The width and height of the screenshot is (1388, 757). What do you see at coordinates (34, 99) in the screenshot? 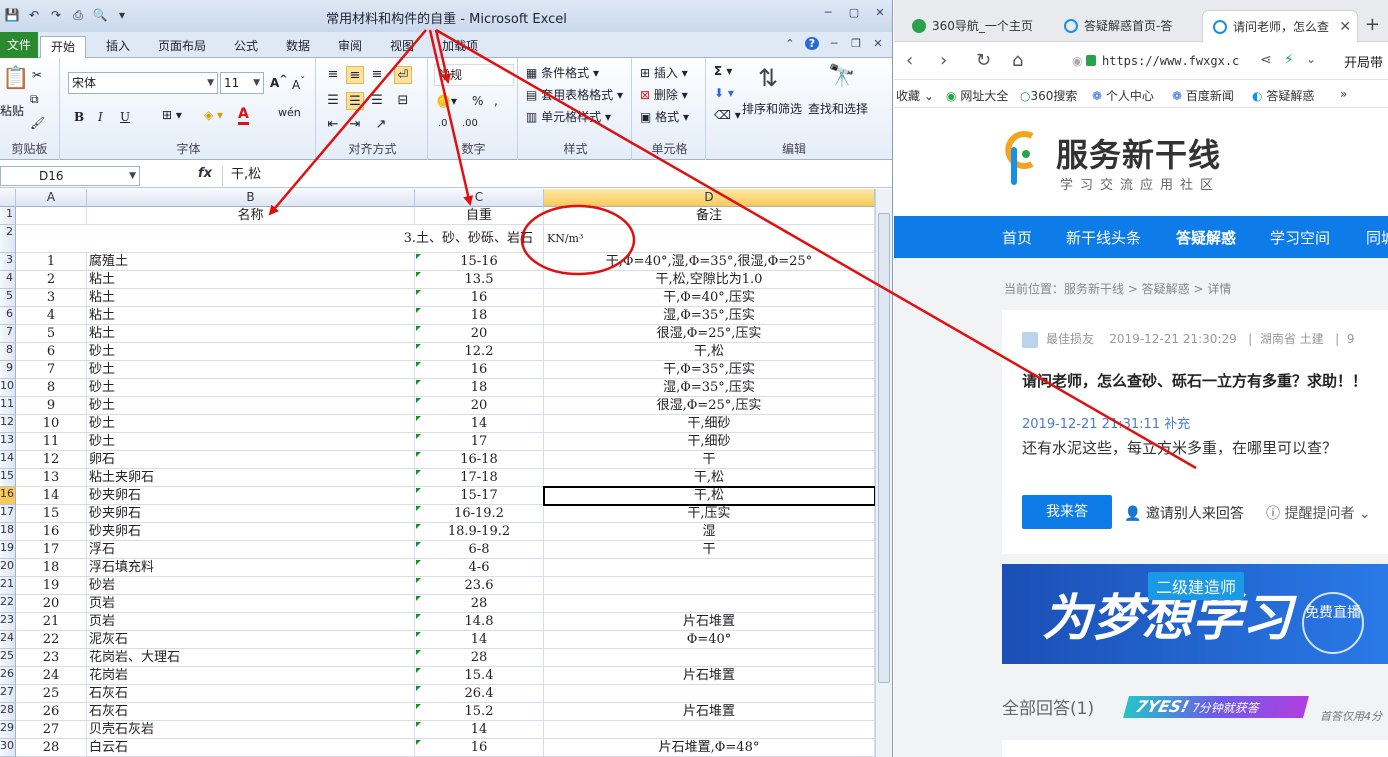
I see `copy-icon: ⧉` at bounding box center [34, 99].